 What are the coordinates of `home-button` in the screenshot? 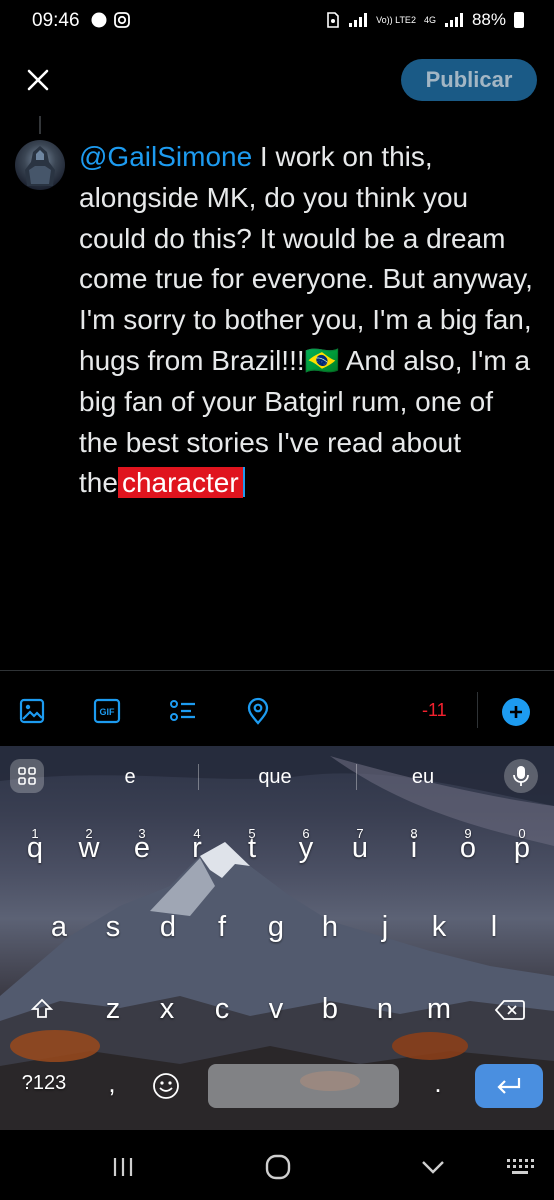 It's located at (278, 1167).